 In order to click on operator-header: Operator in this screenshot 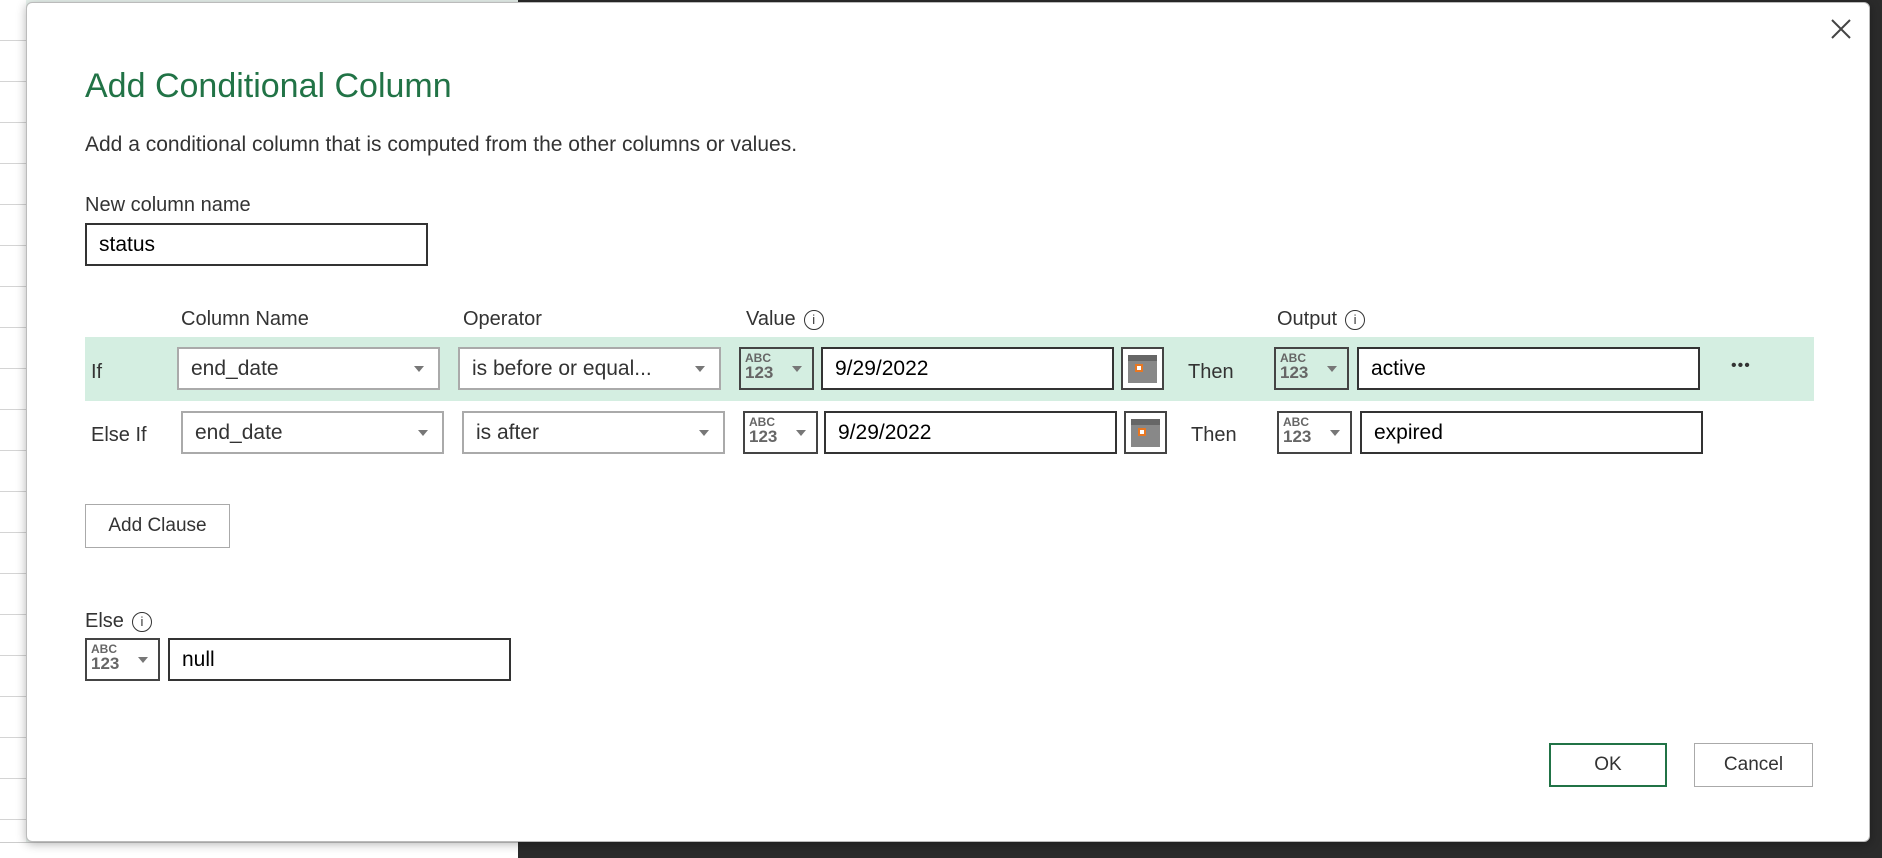, I will do `click(502, 319)`.